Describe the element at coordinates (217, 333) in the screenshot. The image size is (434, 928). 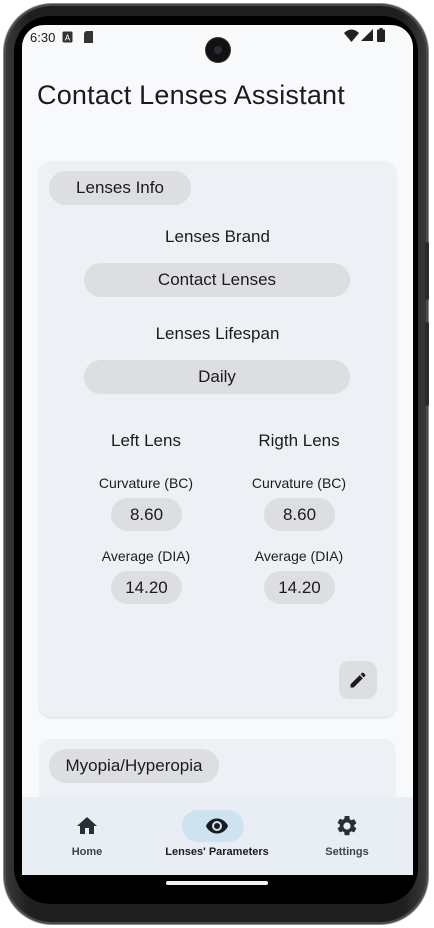
I see `lenses-lifespan-label: Lenses Lifespan` at that location.